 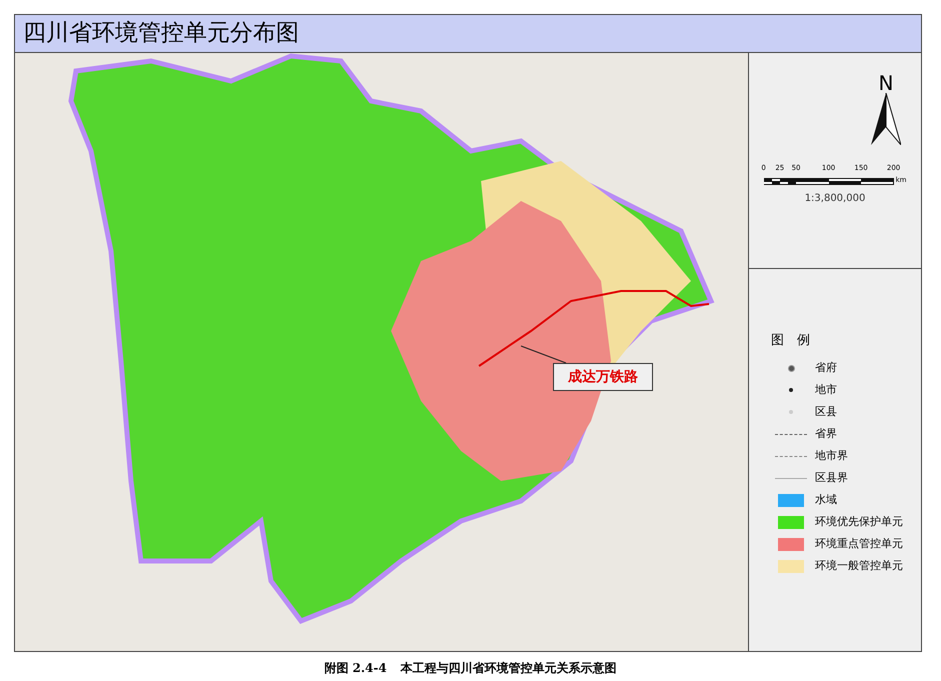 What do you see at coordinates (859, 566) in the screenshot?
I see `legend-label: 环境一般管控单元` at bounding box center [859, 566].